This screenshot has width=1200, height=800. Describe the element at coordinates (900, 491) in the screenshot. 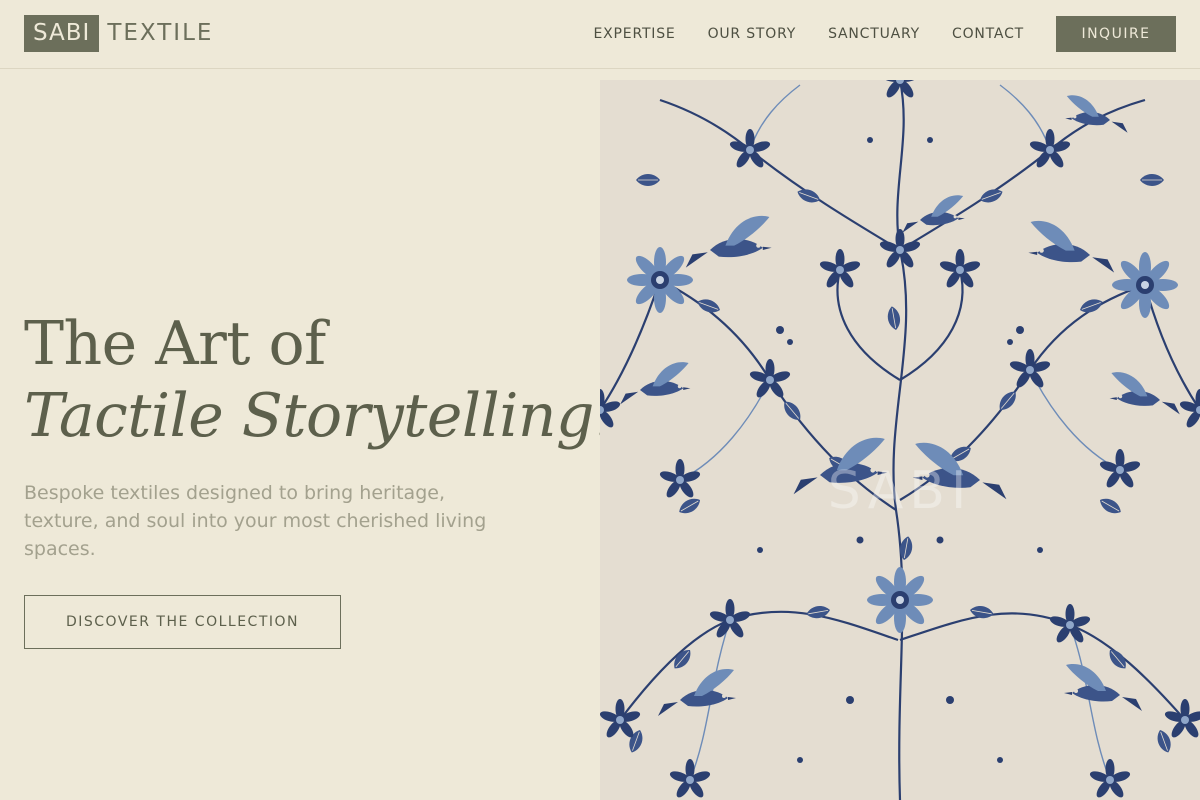

I see `image-watermark: SABI` at that location.